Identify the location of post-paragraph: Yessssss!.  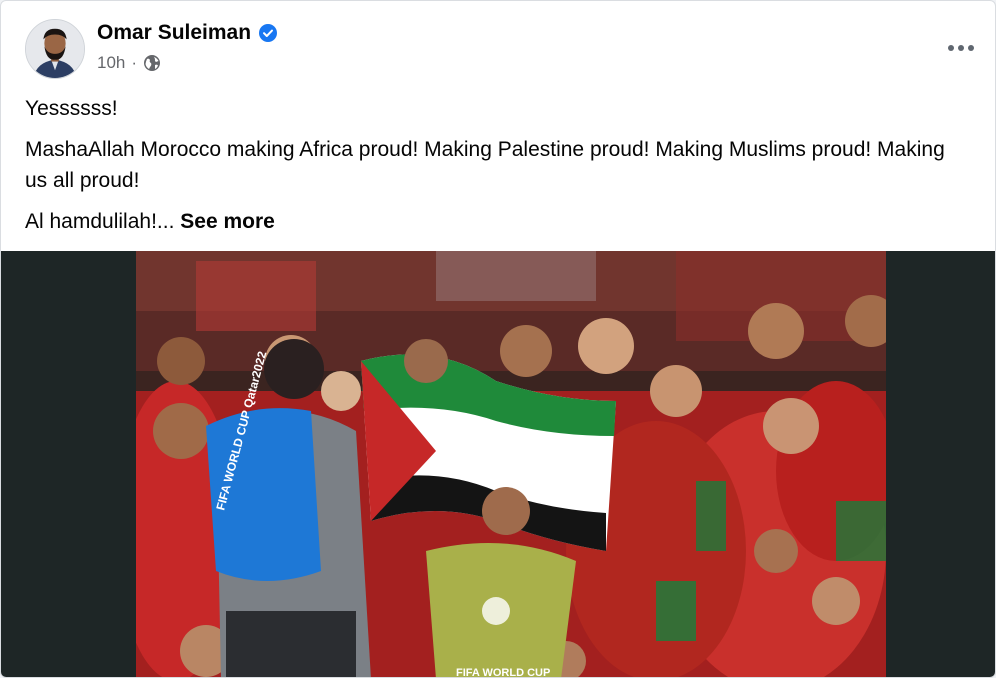
(71, 108).